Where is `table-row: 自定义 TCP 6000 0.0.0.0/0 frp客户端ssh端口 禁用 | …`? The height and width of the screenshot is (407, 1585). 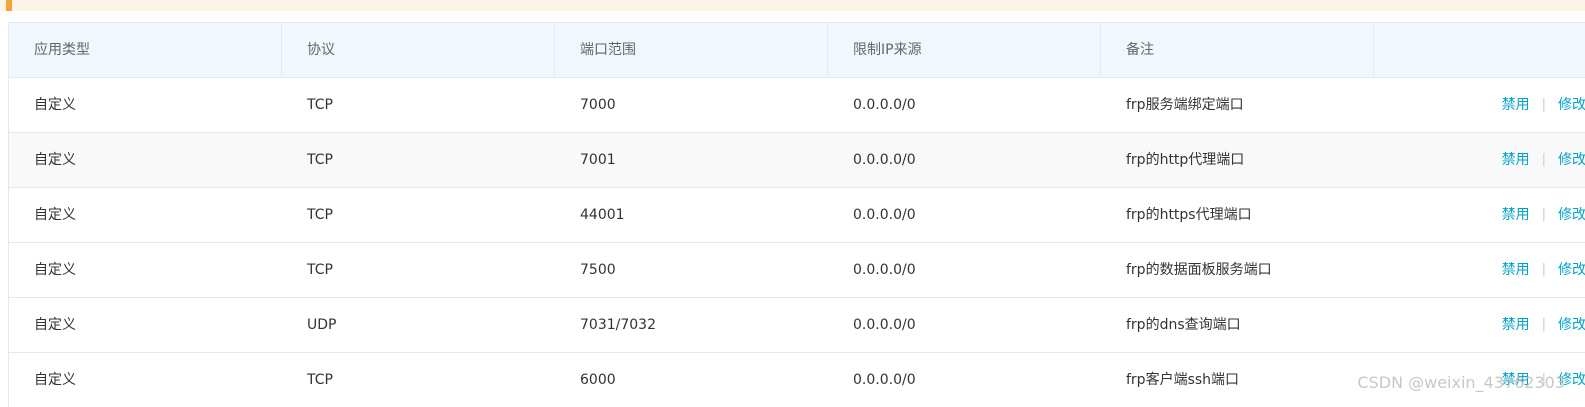
table-row: 自定义 TCP 6000 0.0.0.0/0 frp客户端ssh端口 禁用 | … is located at coordinates (797, 380).